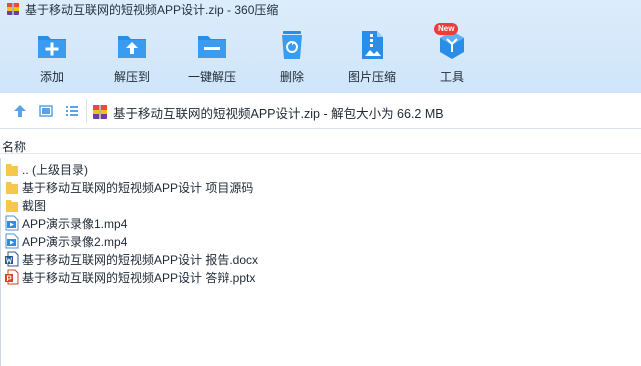 The width and height of the screenshot is (641, 366). What do you see at coordinates (139, 277) in the screenshot?
I see `file-name: 基于移动互联网的短视频APP设计 答辩.pptx` at bounding box center [139, 277].